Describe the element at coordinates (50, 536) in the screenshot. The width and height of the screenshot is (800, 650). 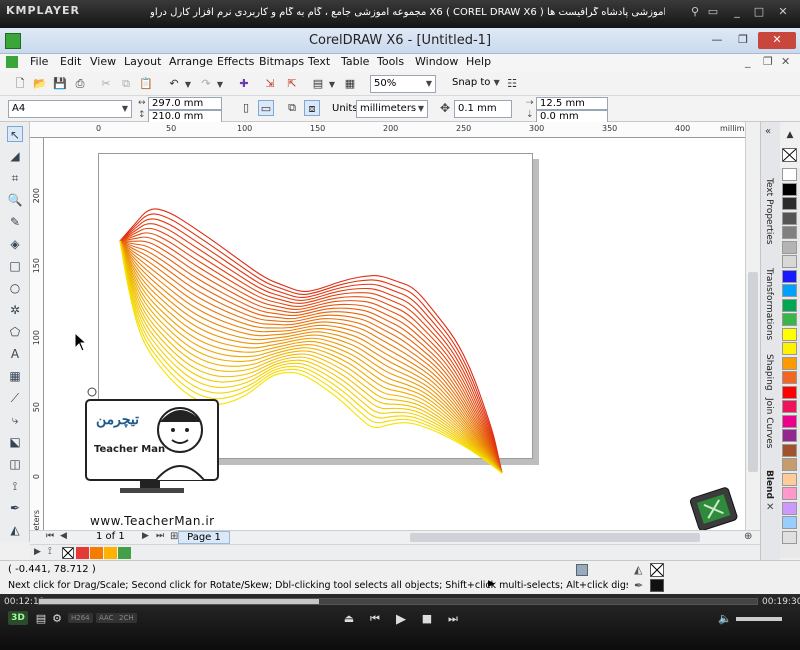
I see `first-page-icon: ⏮` at that location.